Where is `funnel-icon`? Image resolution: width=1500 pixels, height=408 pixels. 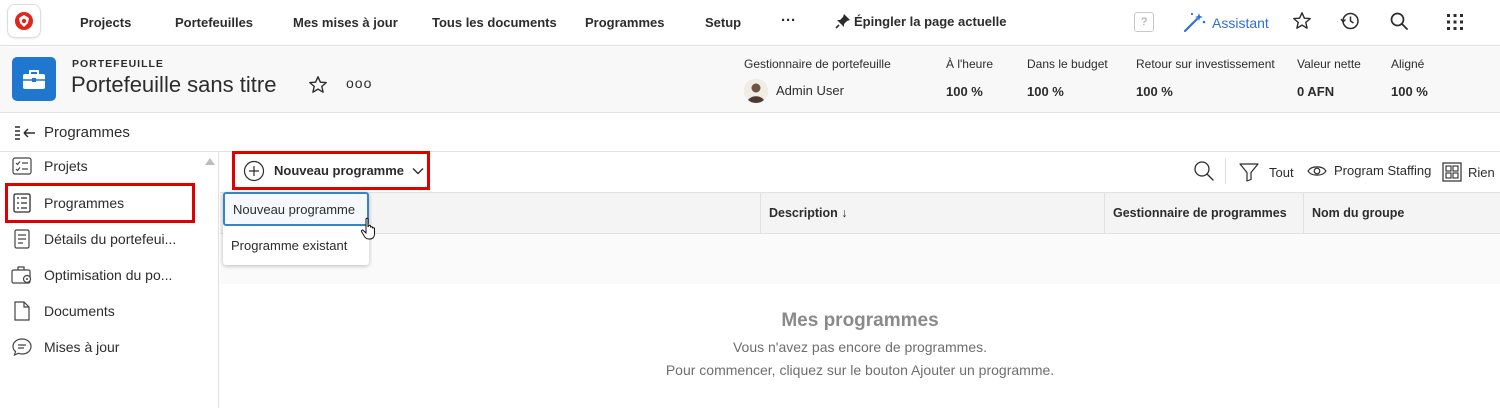
funnel-icon is located at coordinates (1249, 172).